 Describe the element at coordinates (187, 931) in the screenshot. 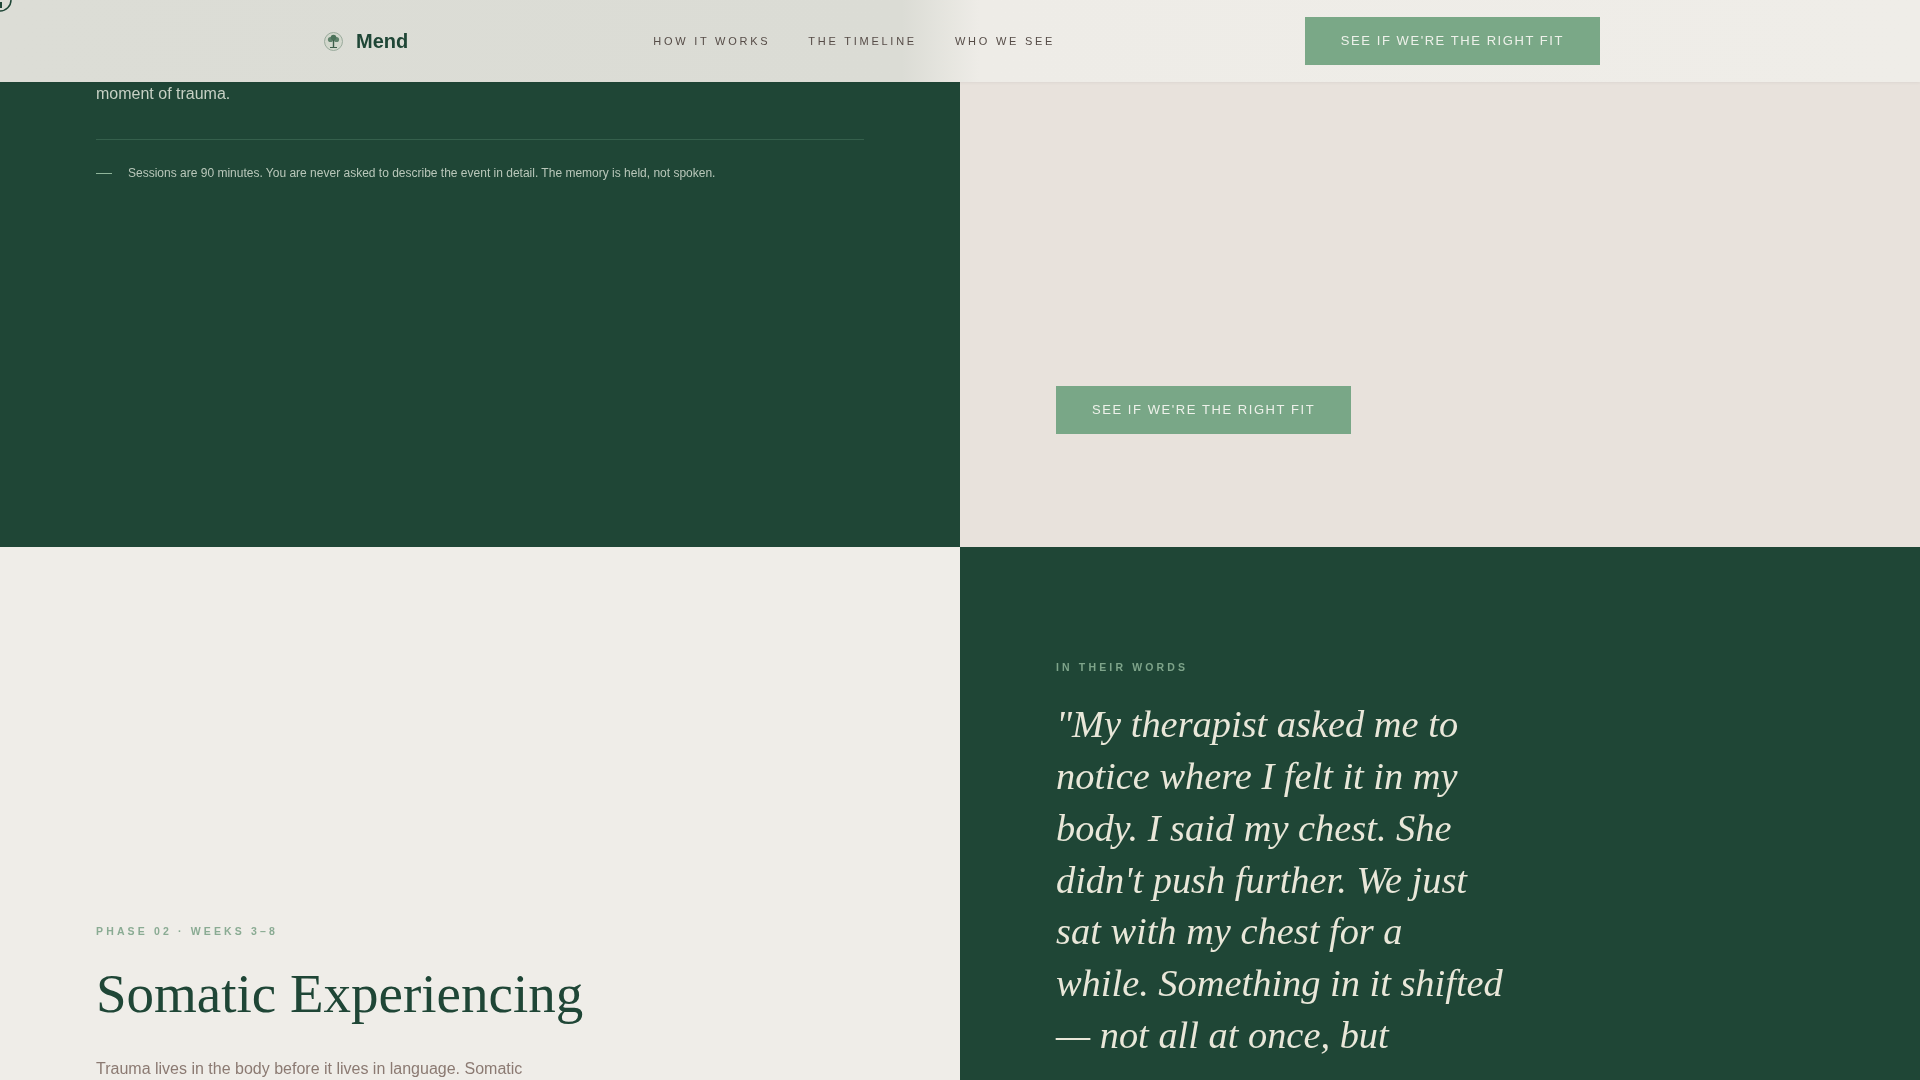

I see `phase-eyebrow: PHASE 02 · WEEKS 3–8` at that location.